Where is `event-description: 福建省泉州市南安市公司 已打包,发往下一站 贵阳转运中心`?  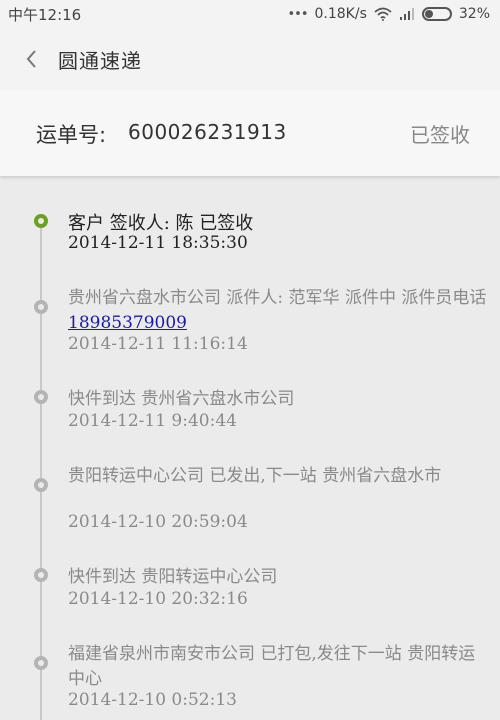 event-description: 福建省泉州市南安市公司 已打包,发往下一站 贵阳转运中心 is located at coordinates (272, 666).